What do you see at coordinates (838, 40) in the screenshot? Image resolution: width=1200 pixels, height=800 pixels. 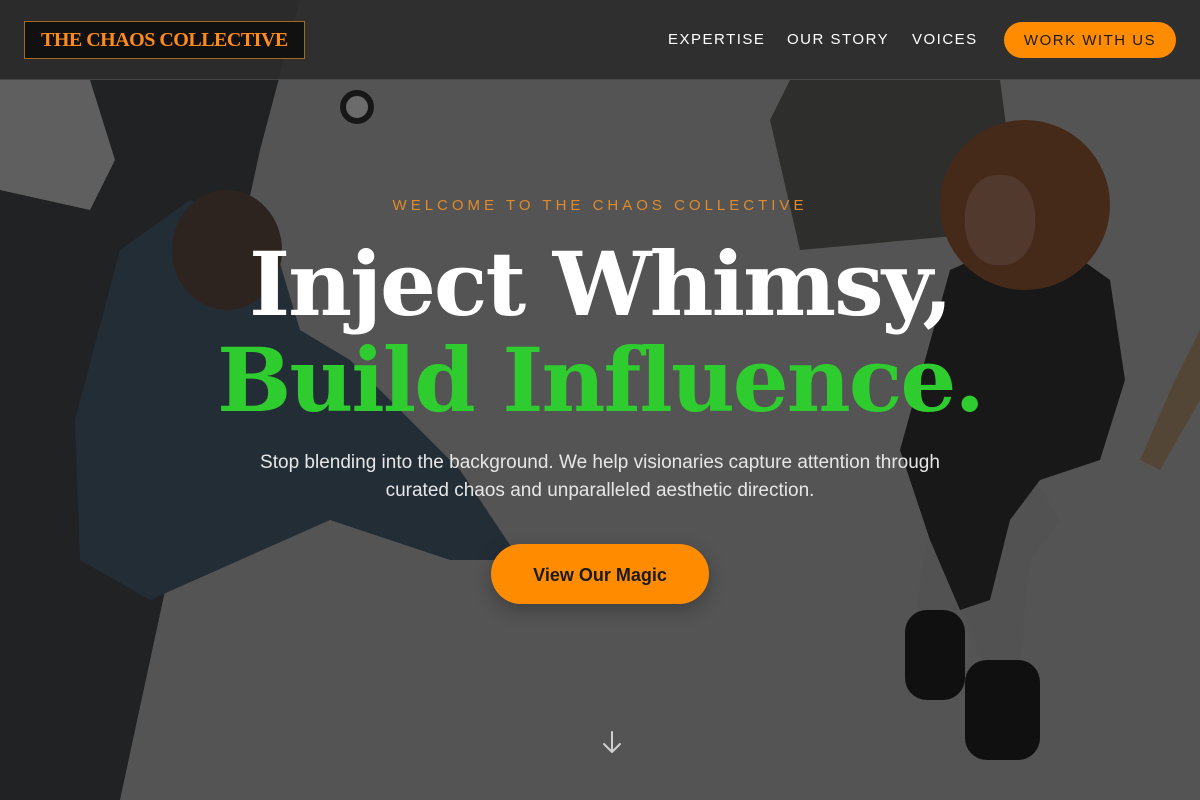 I see `nav-link-our-story: OUR STORY` at bounding box center [838, 40].